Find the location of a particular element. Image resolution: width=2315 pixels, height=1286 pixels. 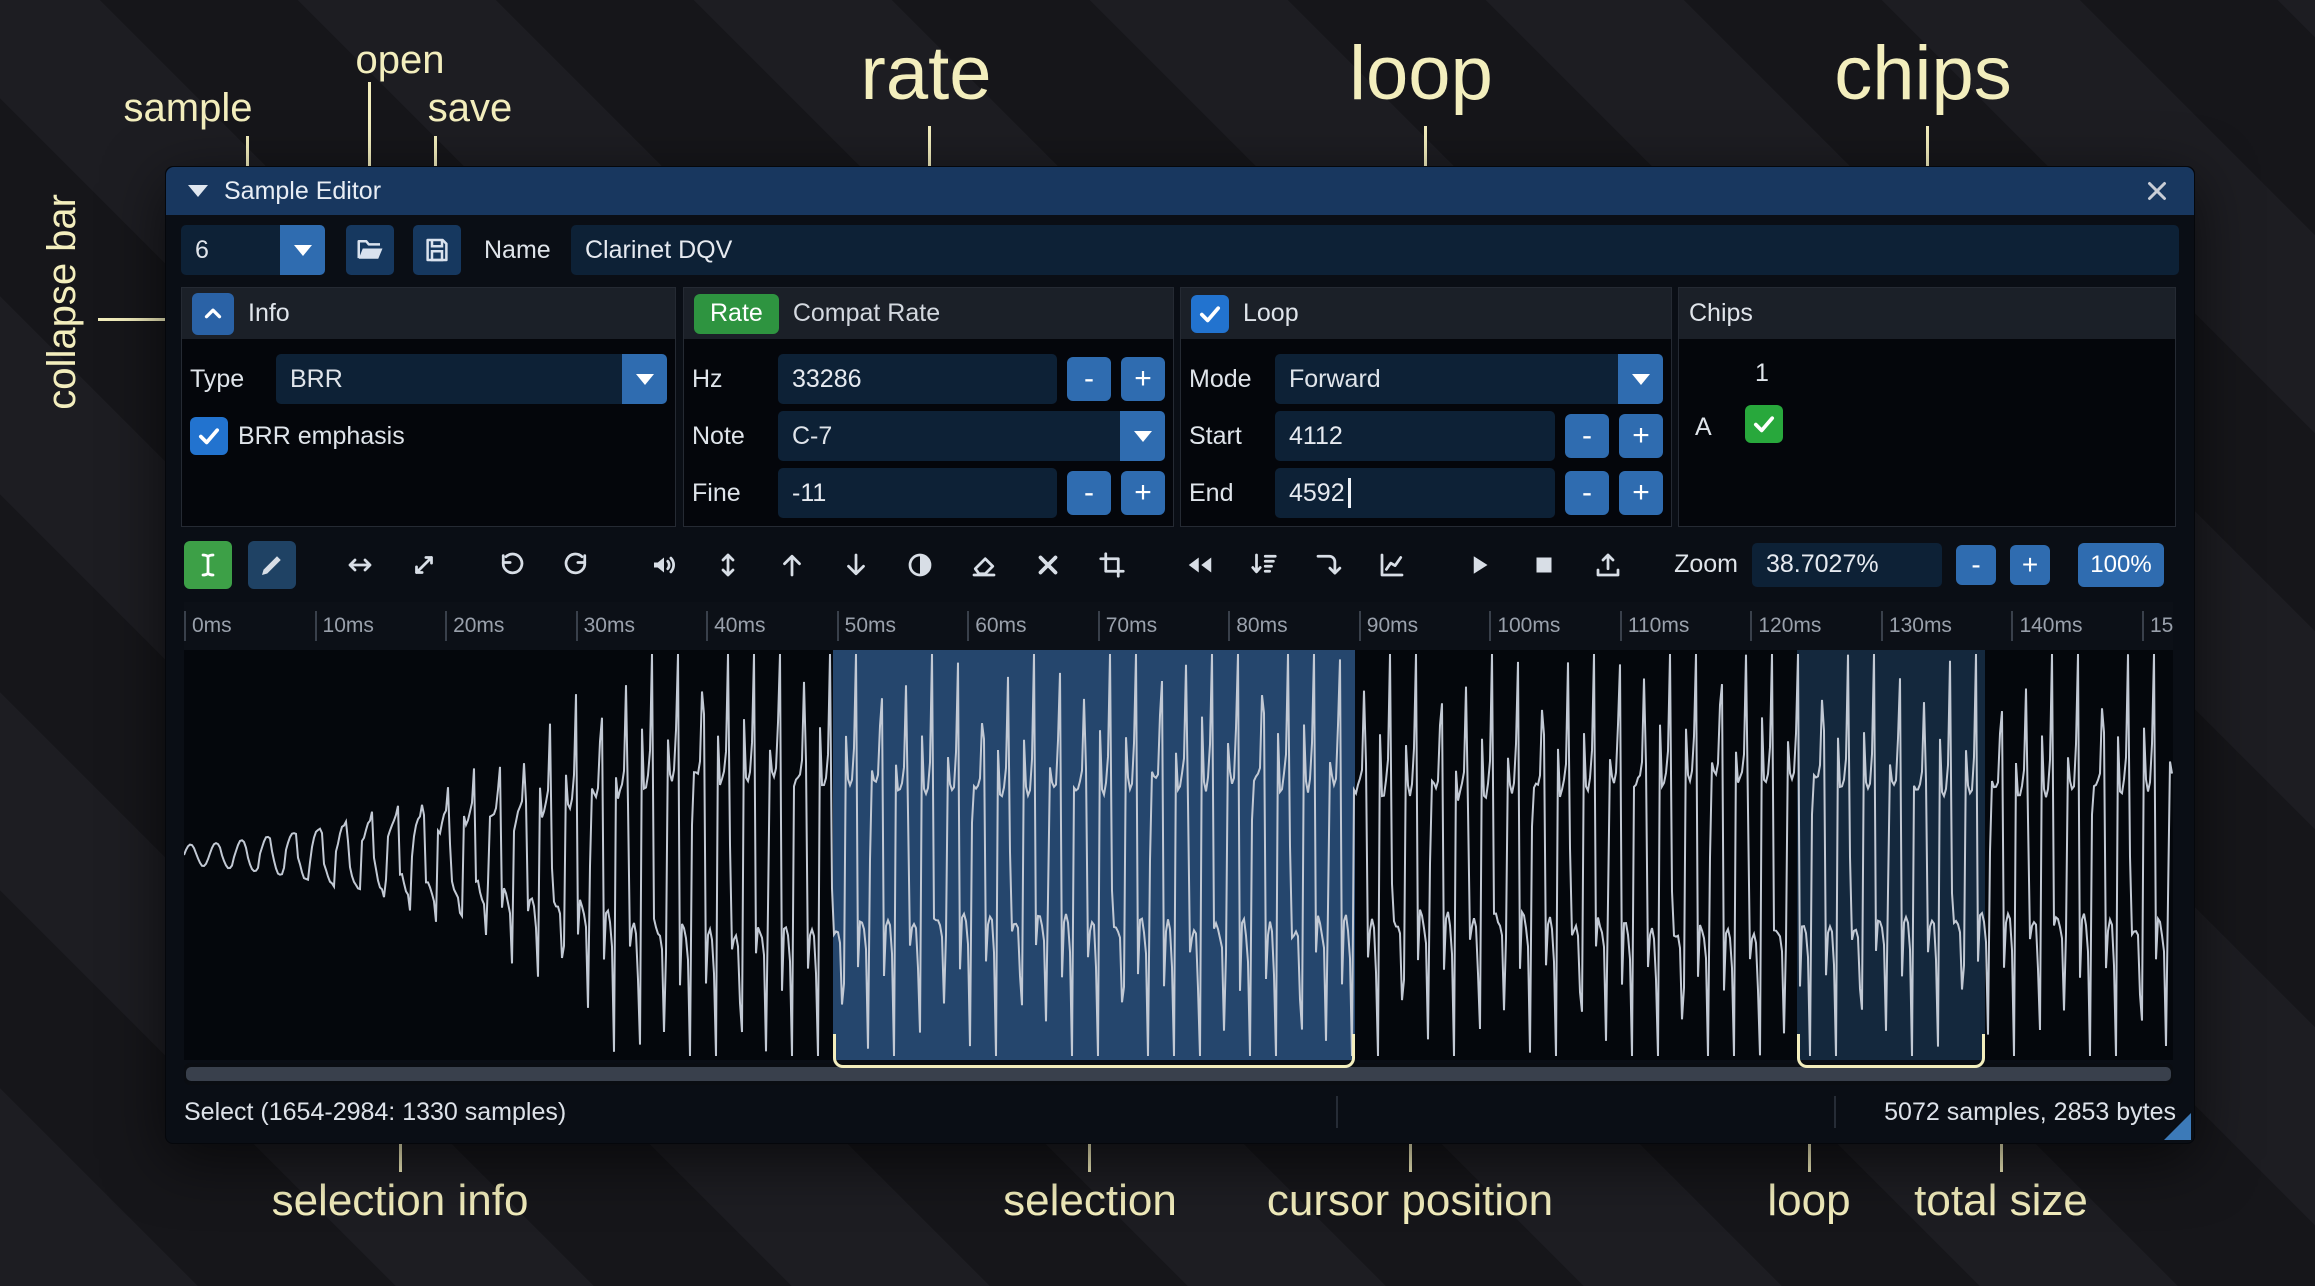

controls-row: 6 Name Clarinet DQV is located at coordinates (1180, 251).